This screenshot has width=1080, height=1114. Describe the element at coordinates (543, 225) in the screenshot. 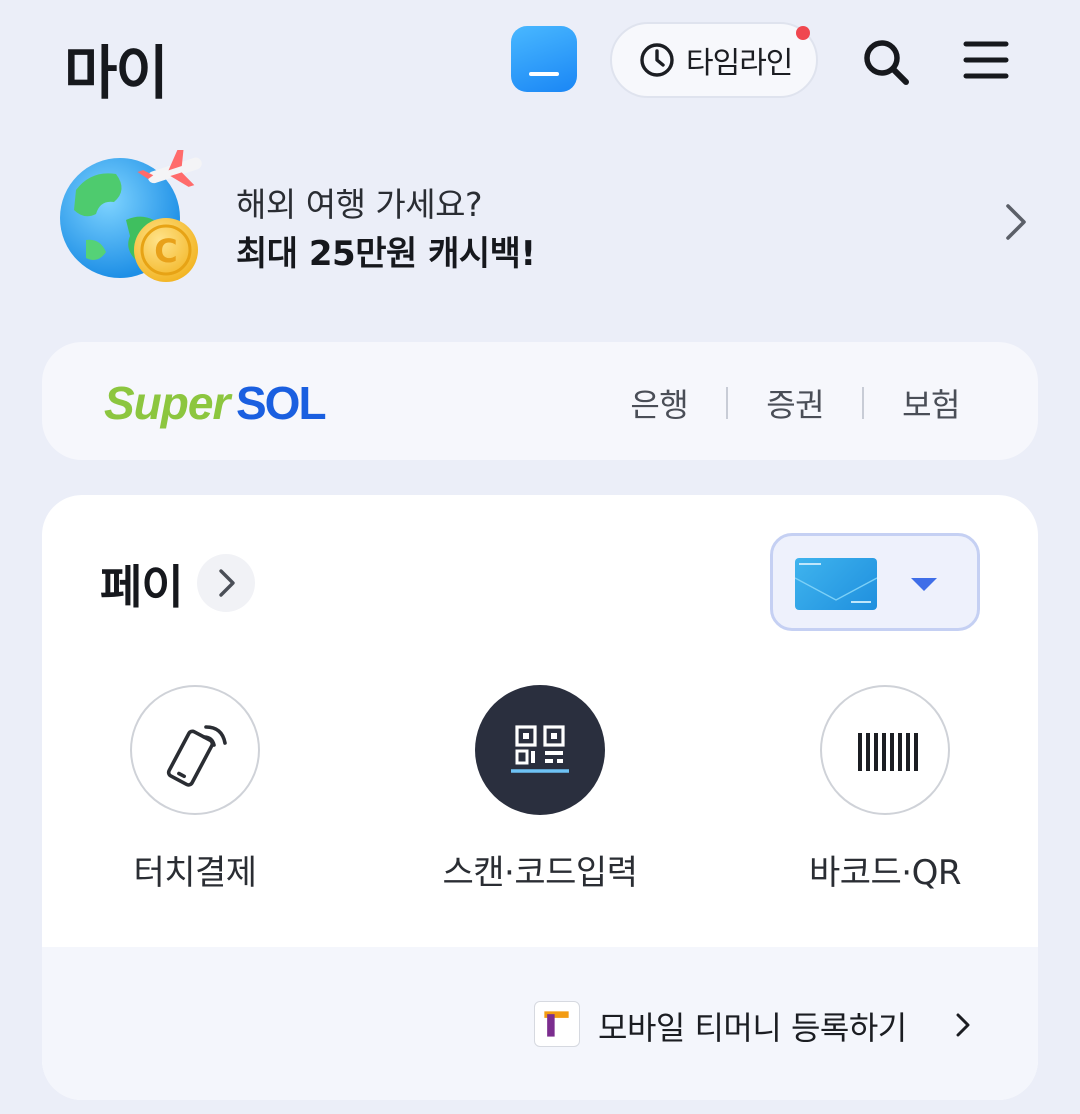

I see `travel-cashback-banner: C 해외 여행 가세요? 최대 25만원 캐시백!` at that location.